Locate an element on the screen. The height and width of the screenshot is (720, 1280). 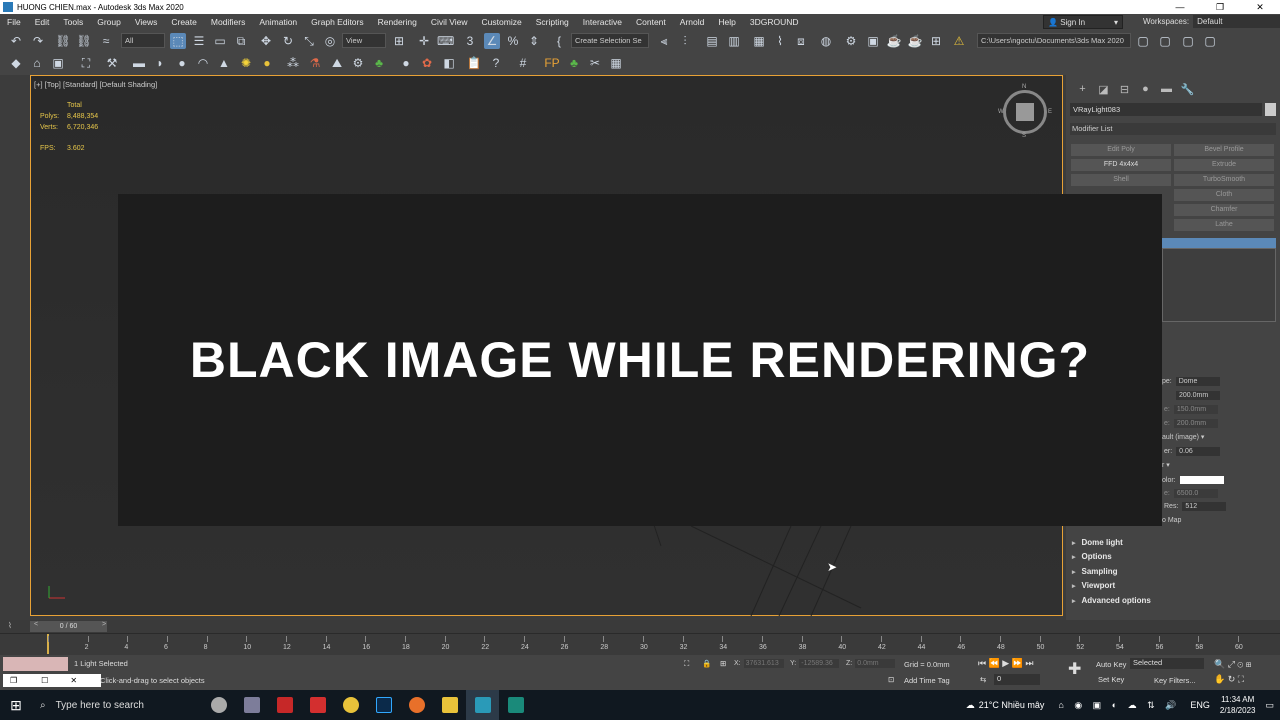
select-manipulate-icon: ✛ is located at coordinates (424, 41).